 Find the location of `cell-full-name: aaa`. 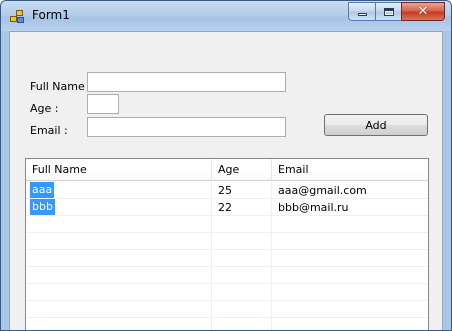

cell-full-name: aaa is located at coordinates (119, 190).